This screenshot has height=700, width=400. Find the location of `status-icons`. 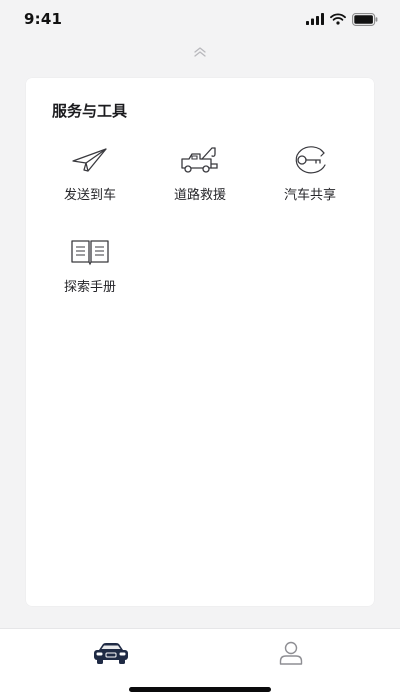

status-icons is located at coordinates (342, 19).